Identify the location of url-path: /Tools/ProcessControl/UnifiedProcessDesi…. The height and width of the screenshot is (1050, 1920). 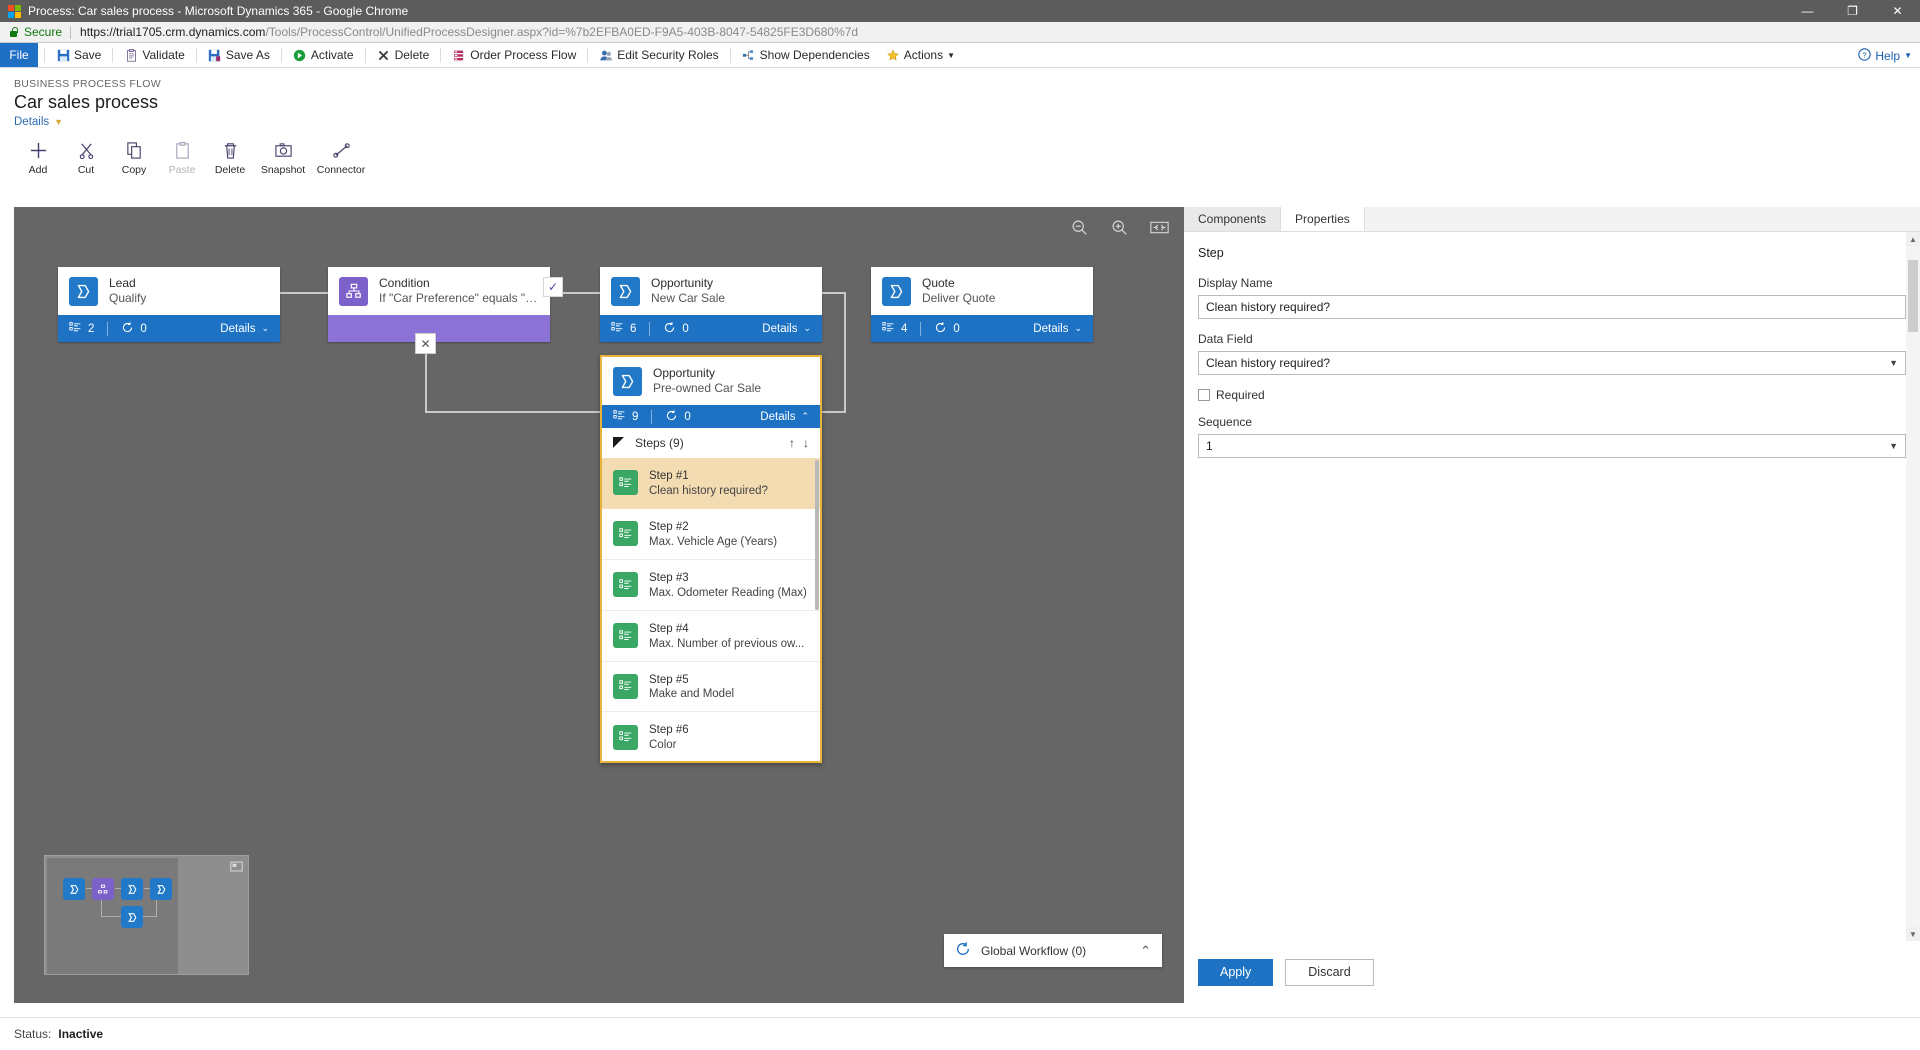
(562, 32).